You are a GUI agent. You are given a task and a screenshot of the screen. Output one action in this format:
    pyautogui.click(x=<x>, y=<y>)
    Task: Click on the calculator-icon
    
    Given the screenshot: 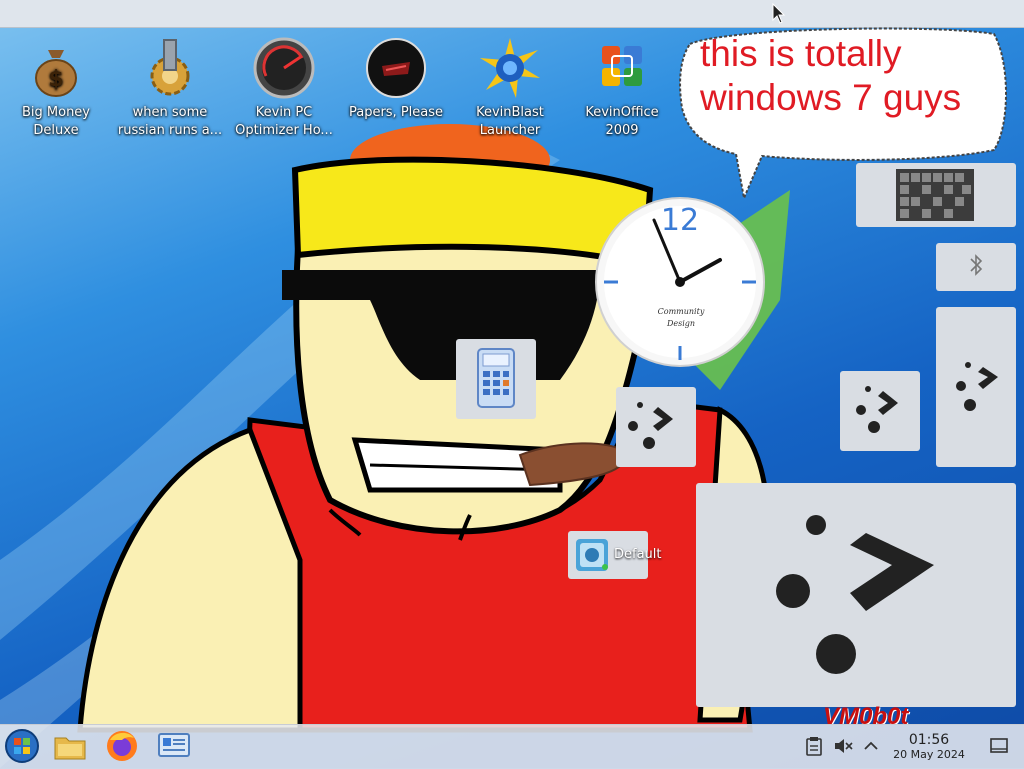 What is the action you would take?
    pyautogui.click(x=496, y=378)
    